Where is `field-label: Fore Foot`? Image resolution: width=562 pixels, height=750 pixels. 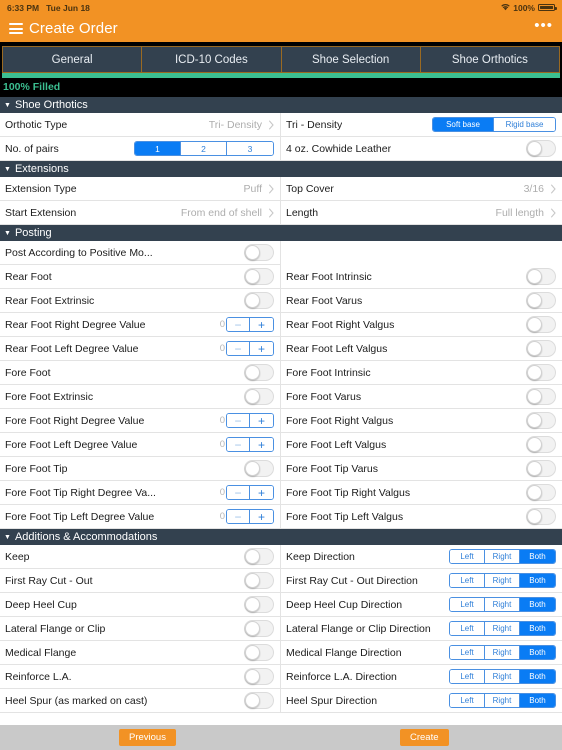
field-label: Fore Foot is located at coordinates (28, 372).